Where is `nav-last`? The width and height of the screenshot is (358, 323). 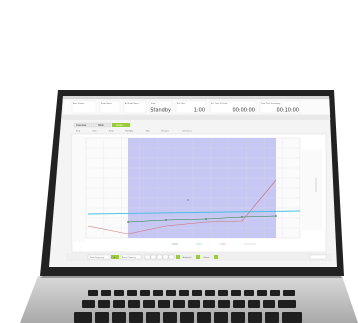
nav-last is located at coordinates (165, 257).